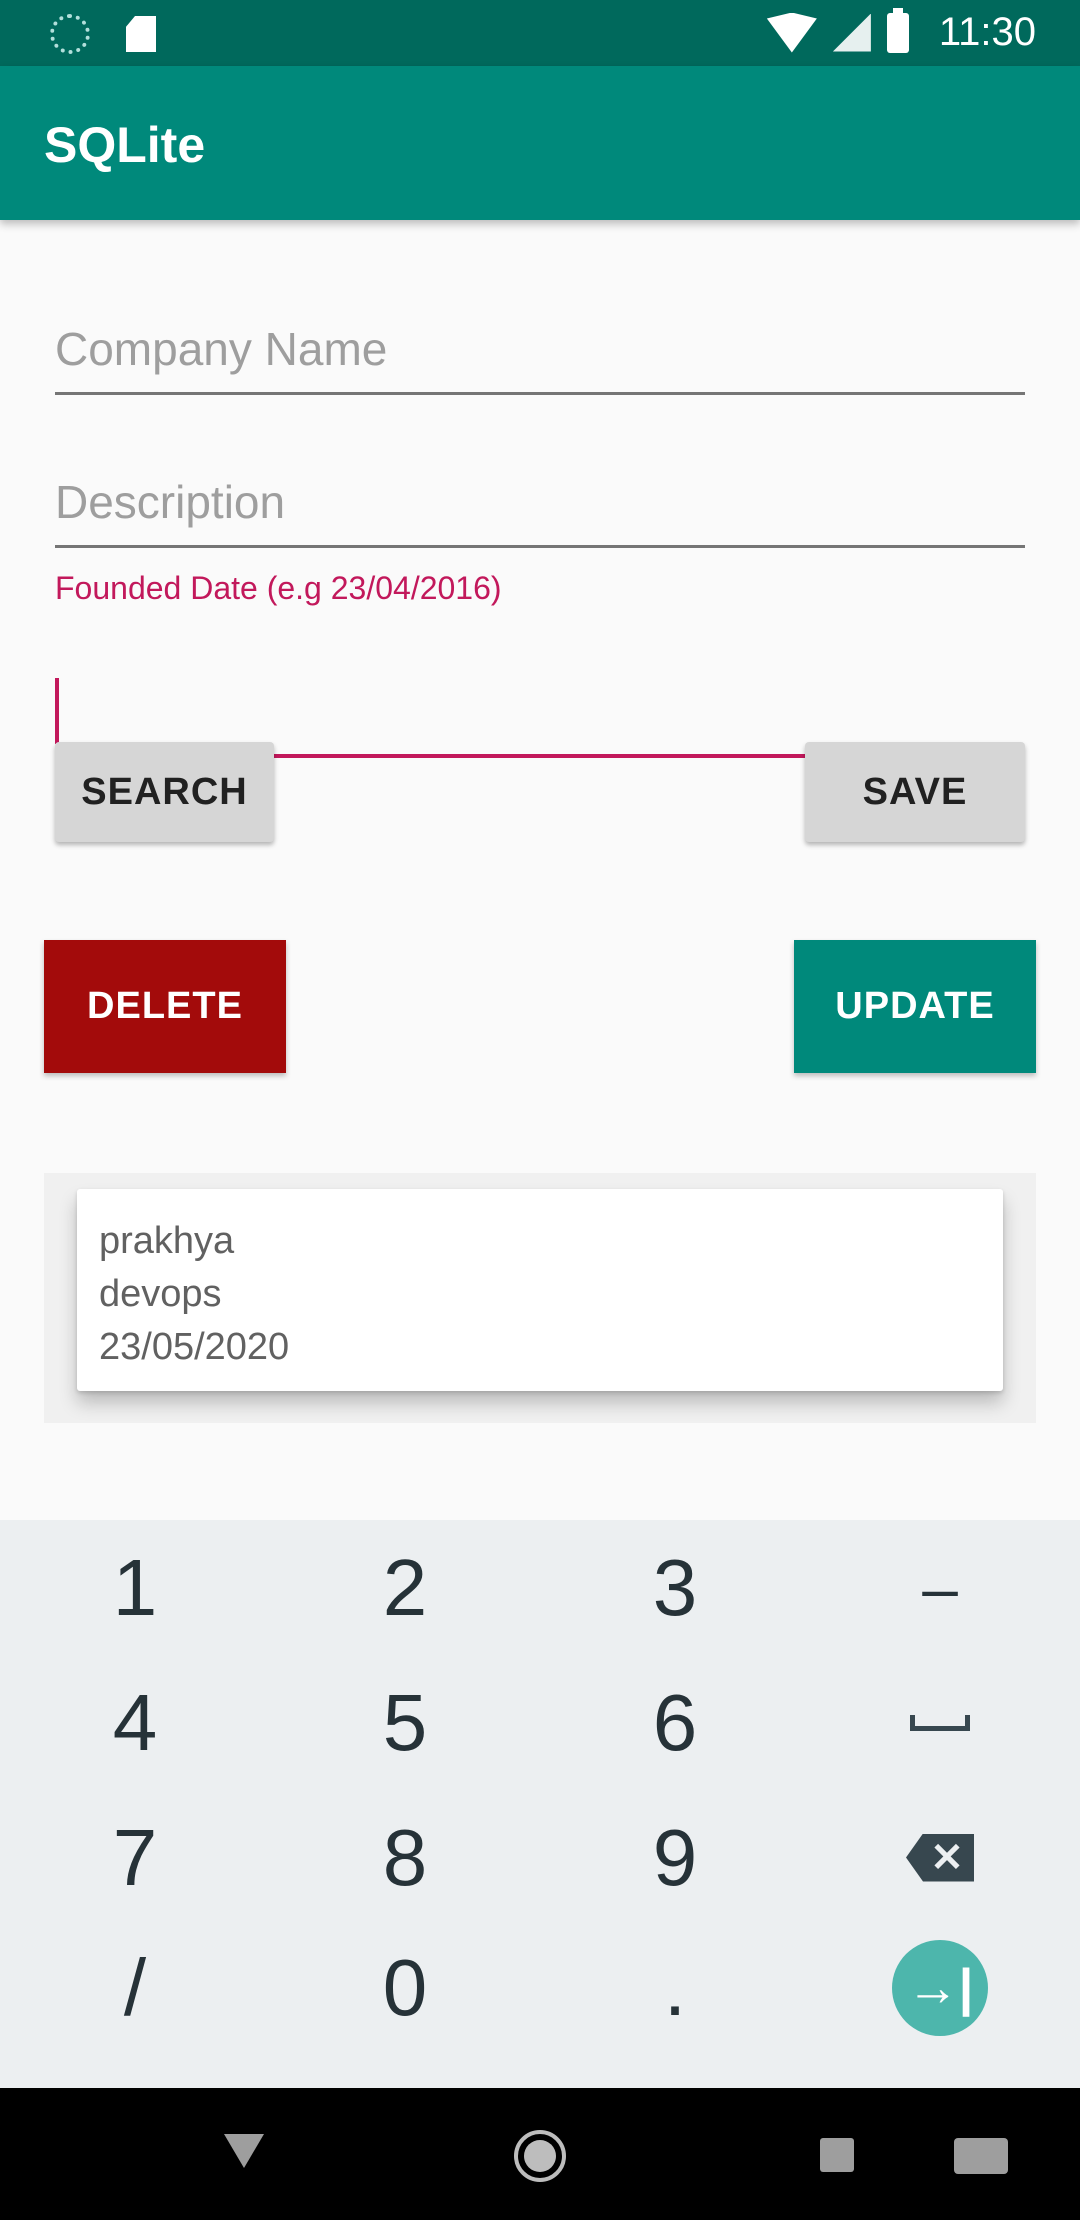  I want to click on key-next: →|, so click(940, 1987).